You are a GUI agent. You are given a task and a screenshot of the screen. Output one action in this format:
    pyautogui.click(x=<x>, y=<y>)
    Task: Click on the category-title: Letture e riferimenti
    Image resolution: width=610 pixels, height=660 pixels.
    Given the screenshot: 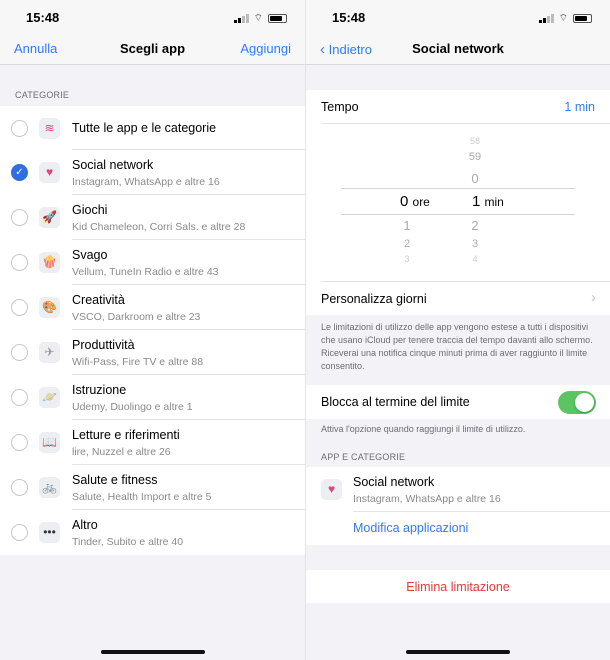 What is the action you would take?
    pyautogui.click(x=126, y=435)
    